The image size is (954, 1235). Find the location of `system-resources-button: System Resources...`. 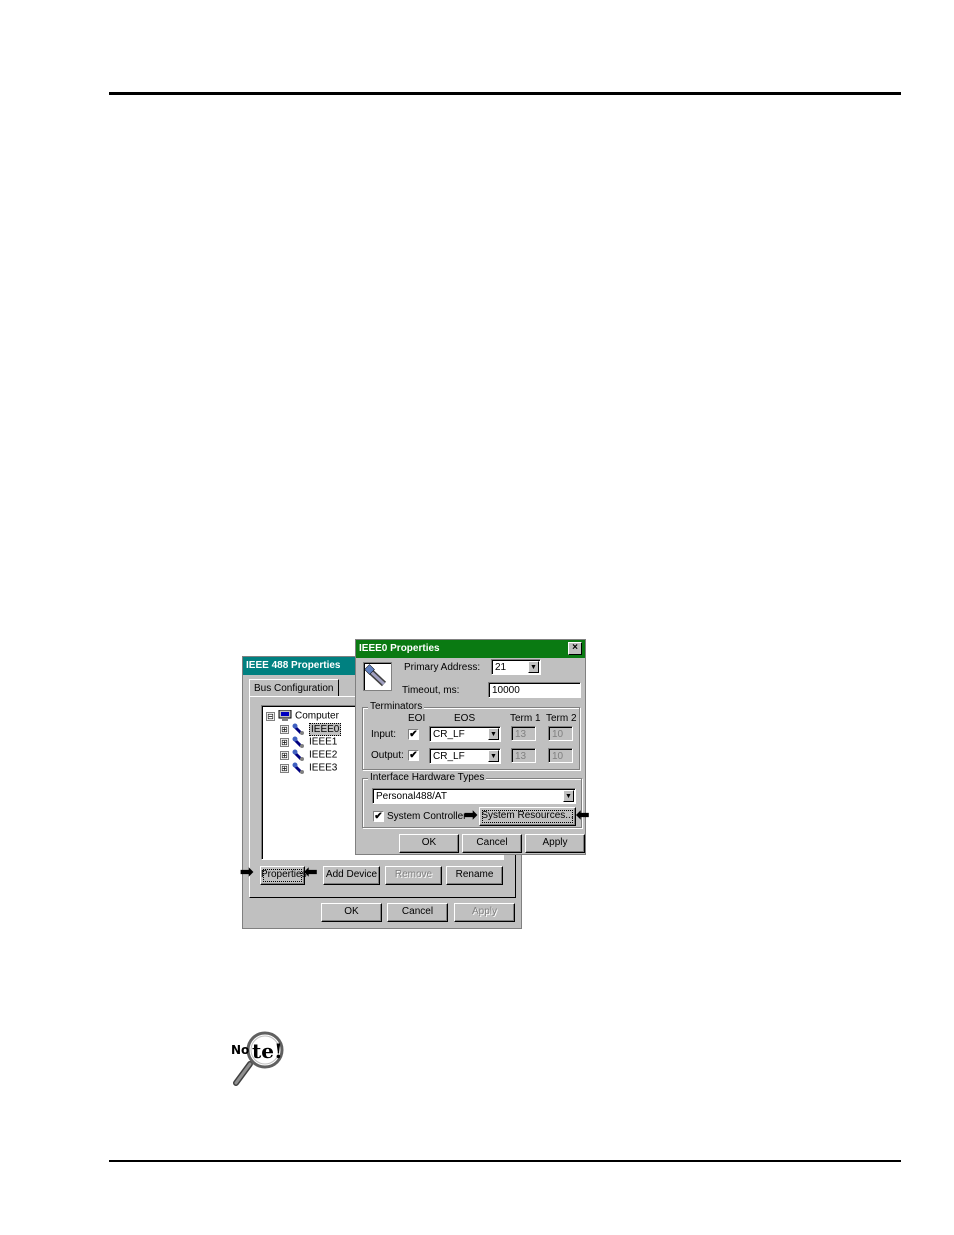

system-resources-button: System Resources... is located at coordinates (527, 816).